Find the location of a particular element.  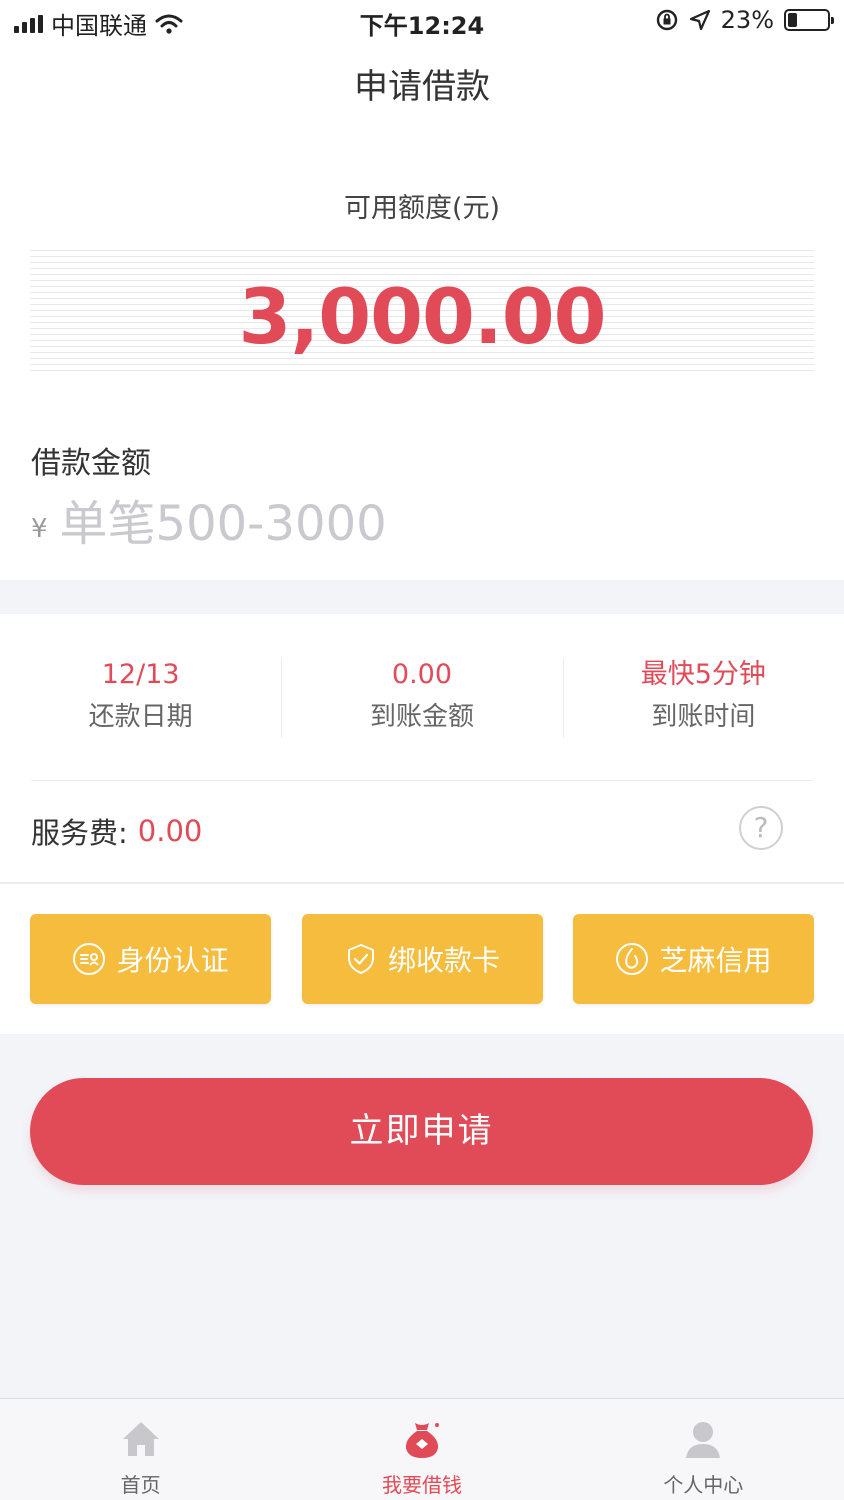

loan-amount-row: ¥ is located at coordinates (421, 524).